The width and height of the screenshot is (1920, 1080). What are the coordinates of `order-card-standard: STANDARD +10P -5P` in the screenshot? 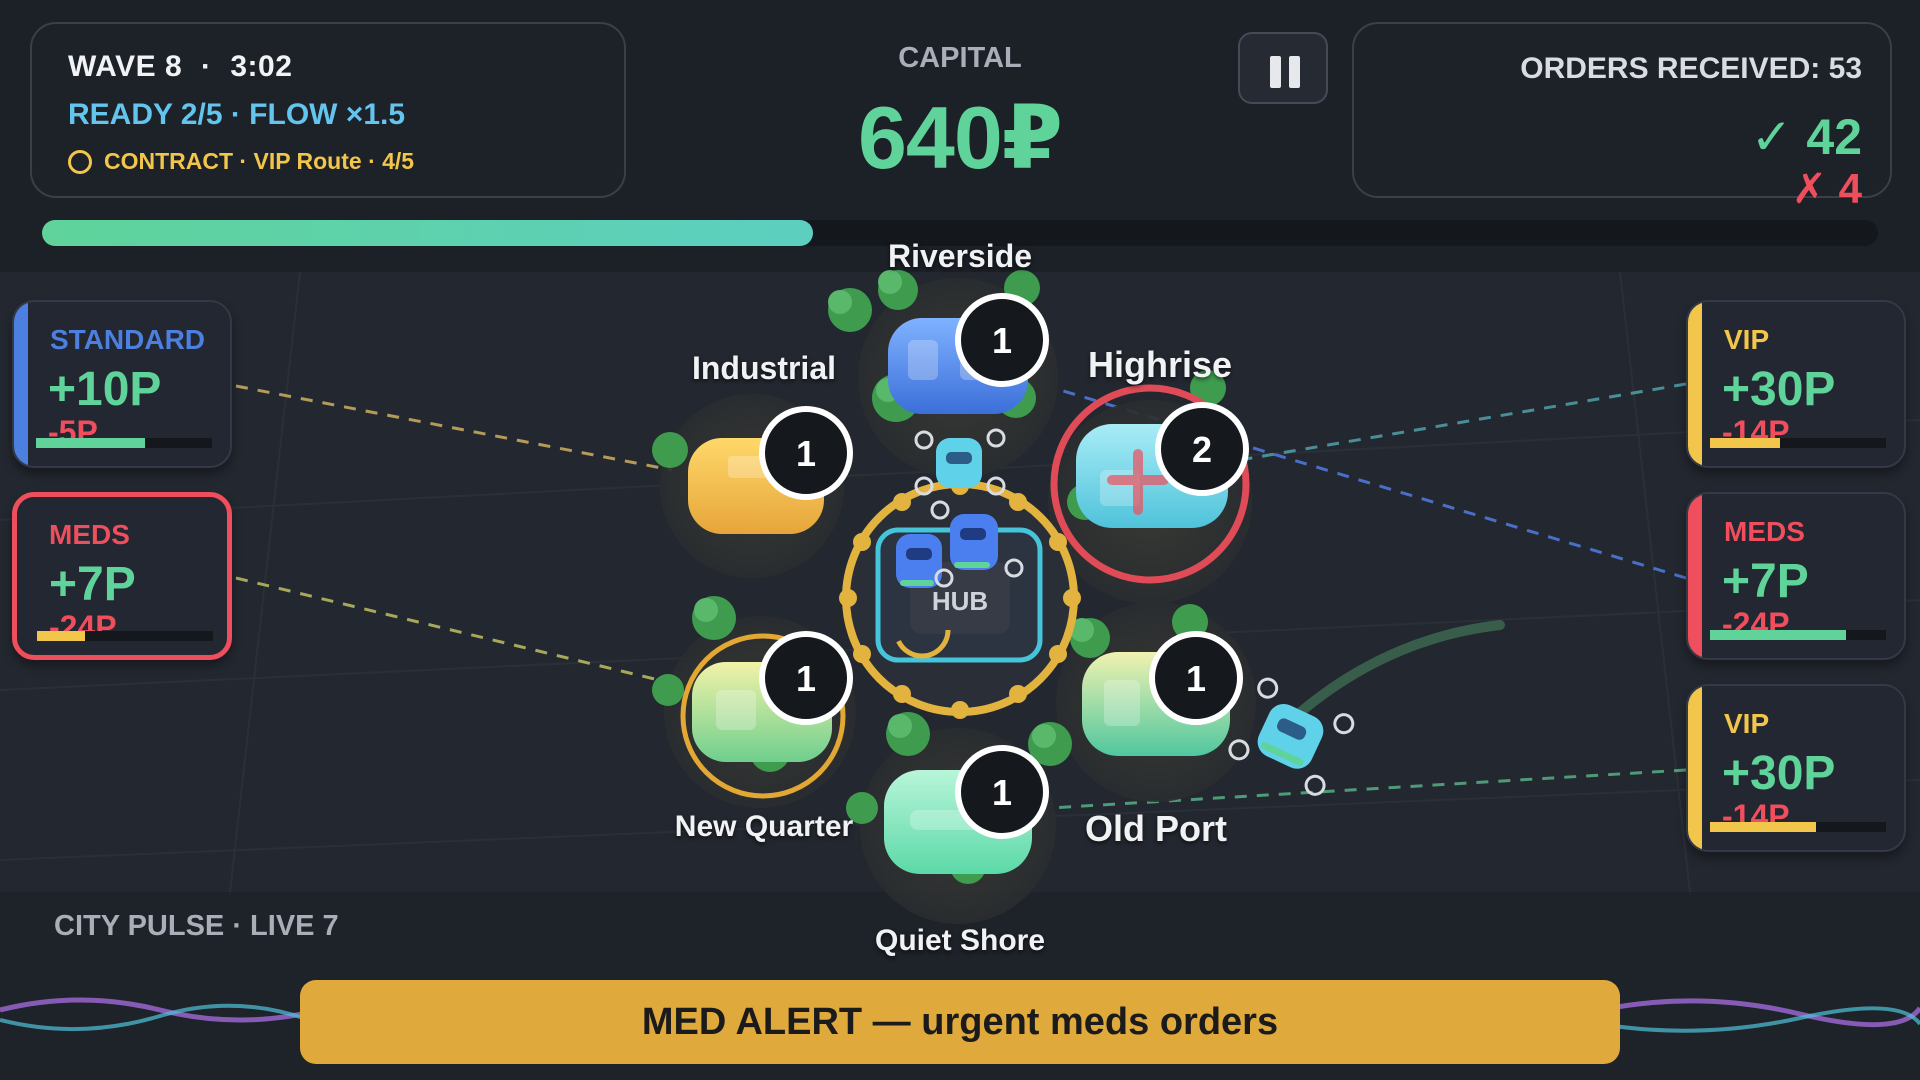 It's located at (122, 384).